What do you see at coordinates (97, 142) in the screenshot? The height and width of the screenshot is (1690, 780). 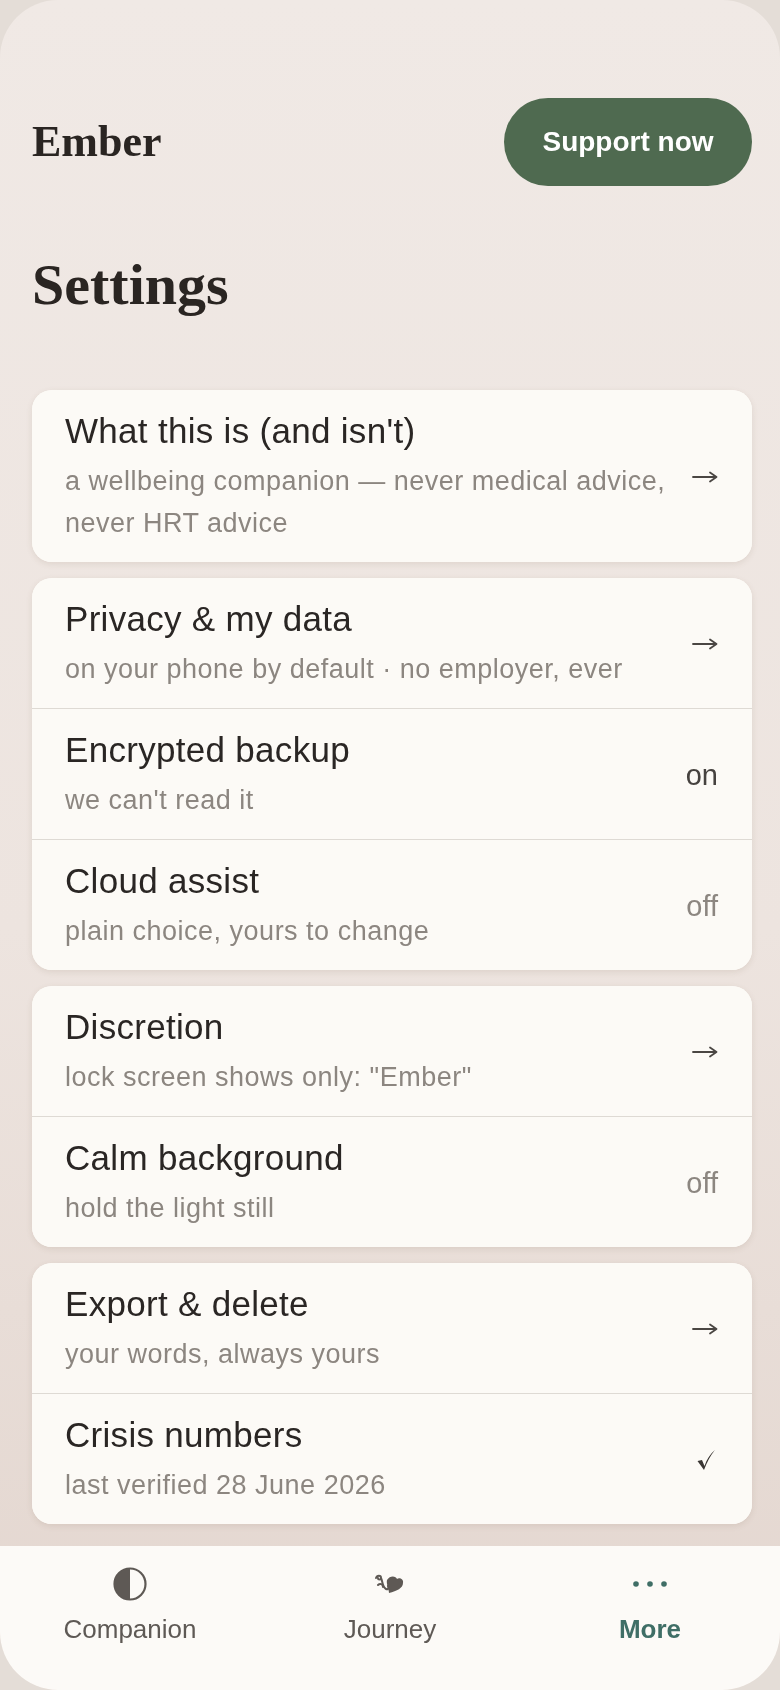 I see `brand-name: Ember` at bounding box center [97, 142].